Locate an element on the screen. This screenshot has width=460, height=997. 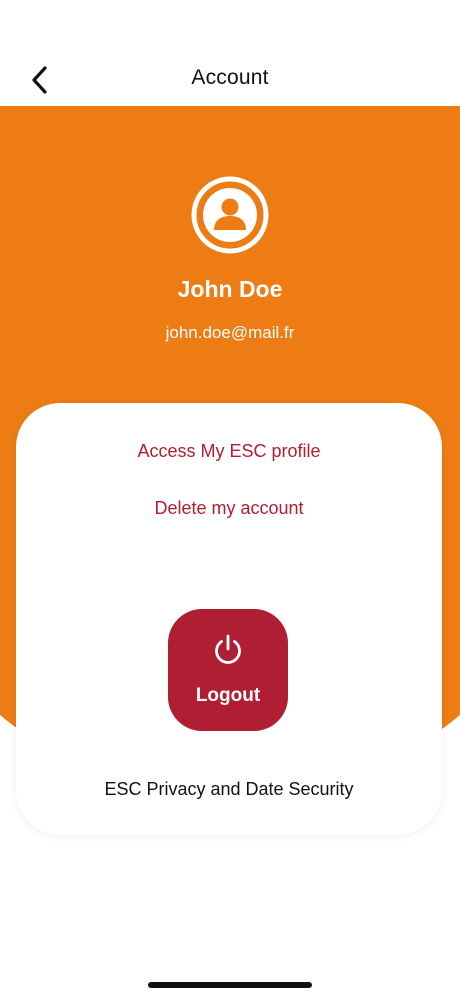
privacy-link: ESC Privacy and Date Security is located at coordinates (229, 789).